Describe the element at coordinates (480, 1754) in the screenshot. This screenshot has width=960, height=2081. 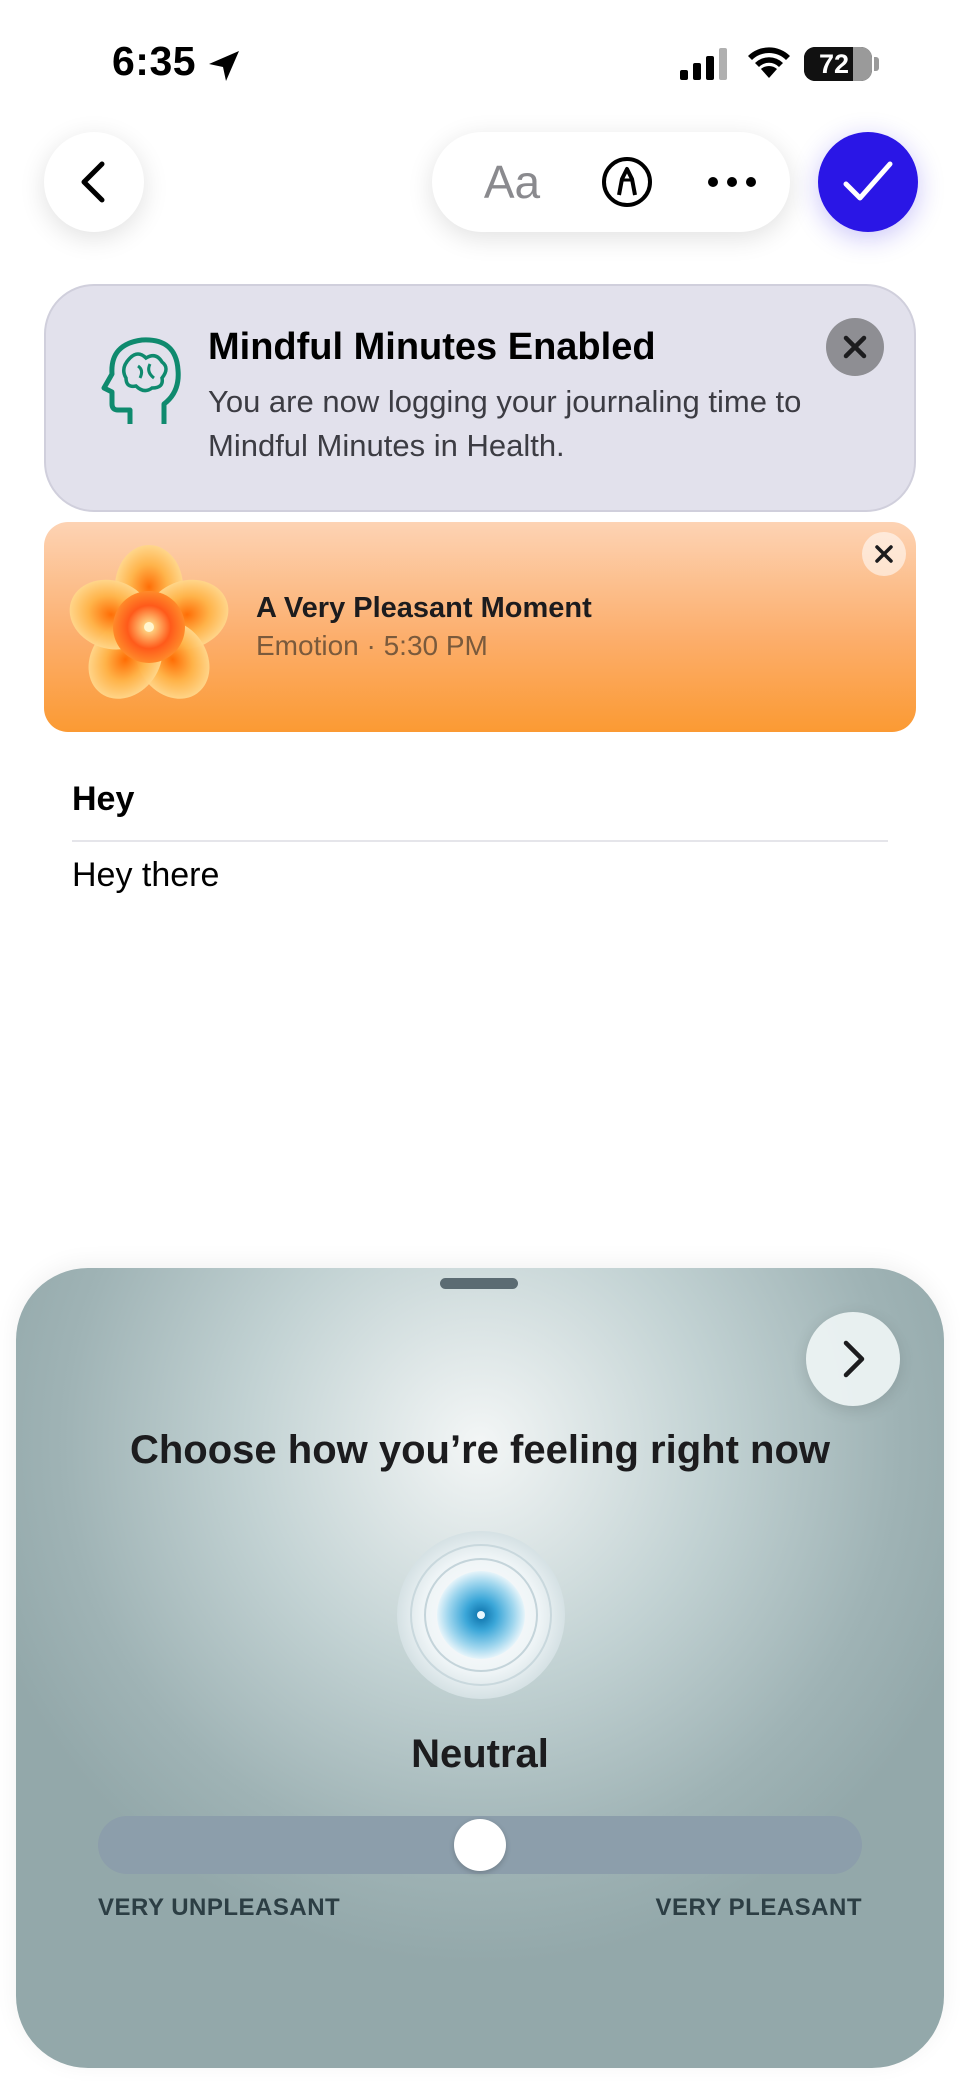
I see `mood-label: Neutral` at that location.